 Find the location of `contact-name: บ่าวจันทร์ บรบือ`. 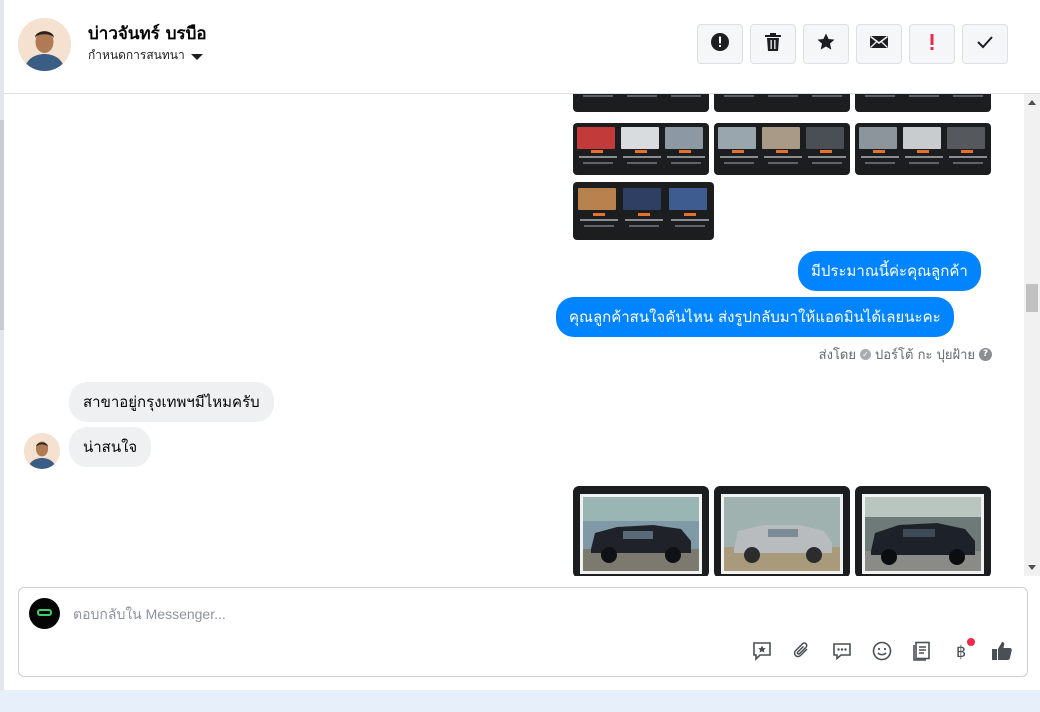

contact-name: บ่าวจันทร์ บรบือ is located at coordinates (147, 33).